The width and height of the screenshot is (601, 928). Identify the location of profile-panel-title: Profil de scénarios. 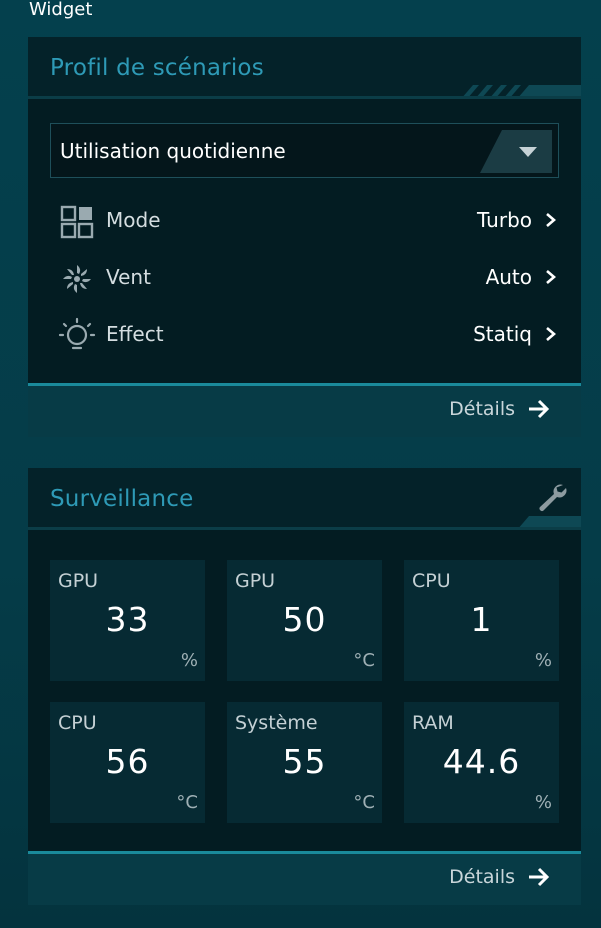
(157, 68).